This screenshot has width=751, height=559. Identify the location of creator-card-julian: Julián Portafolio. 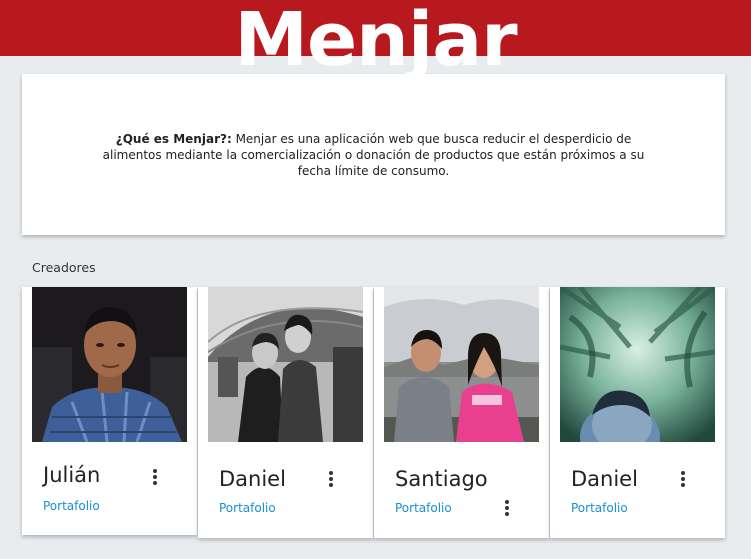
(109, 411).